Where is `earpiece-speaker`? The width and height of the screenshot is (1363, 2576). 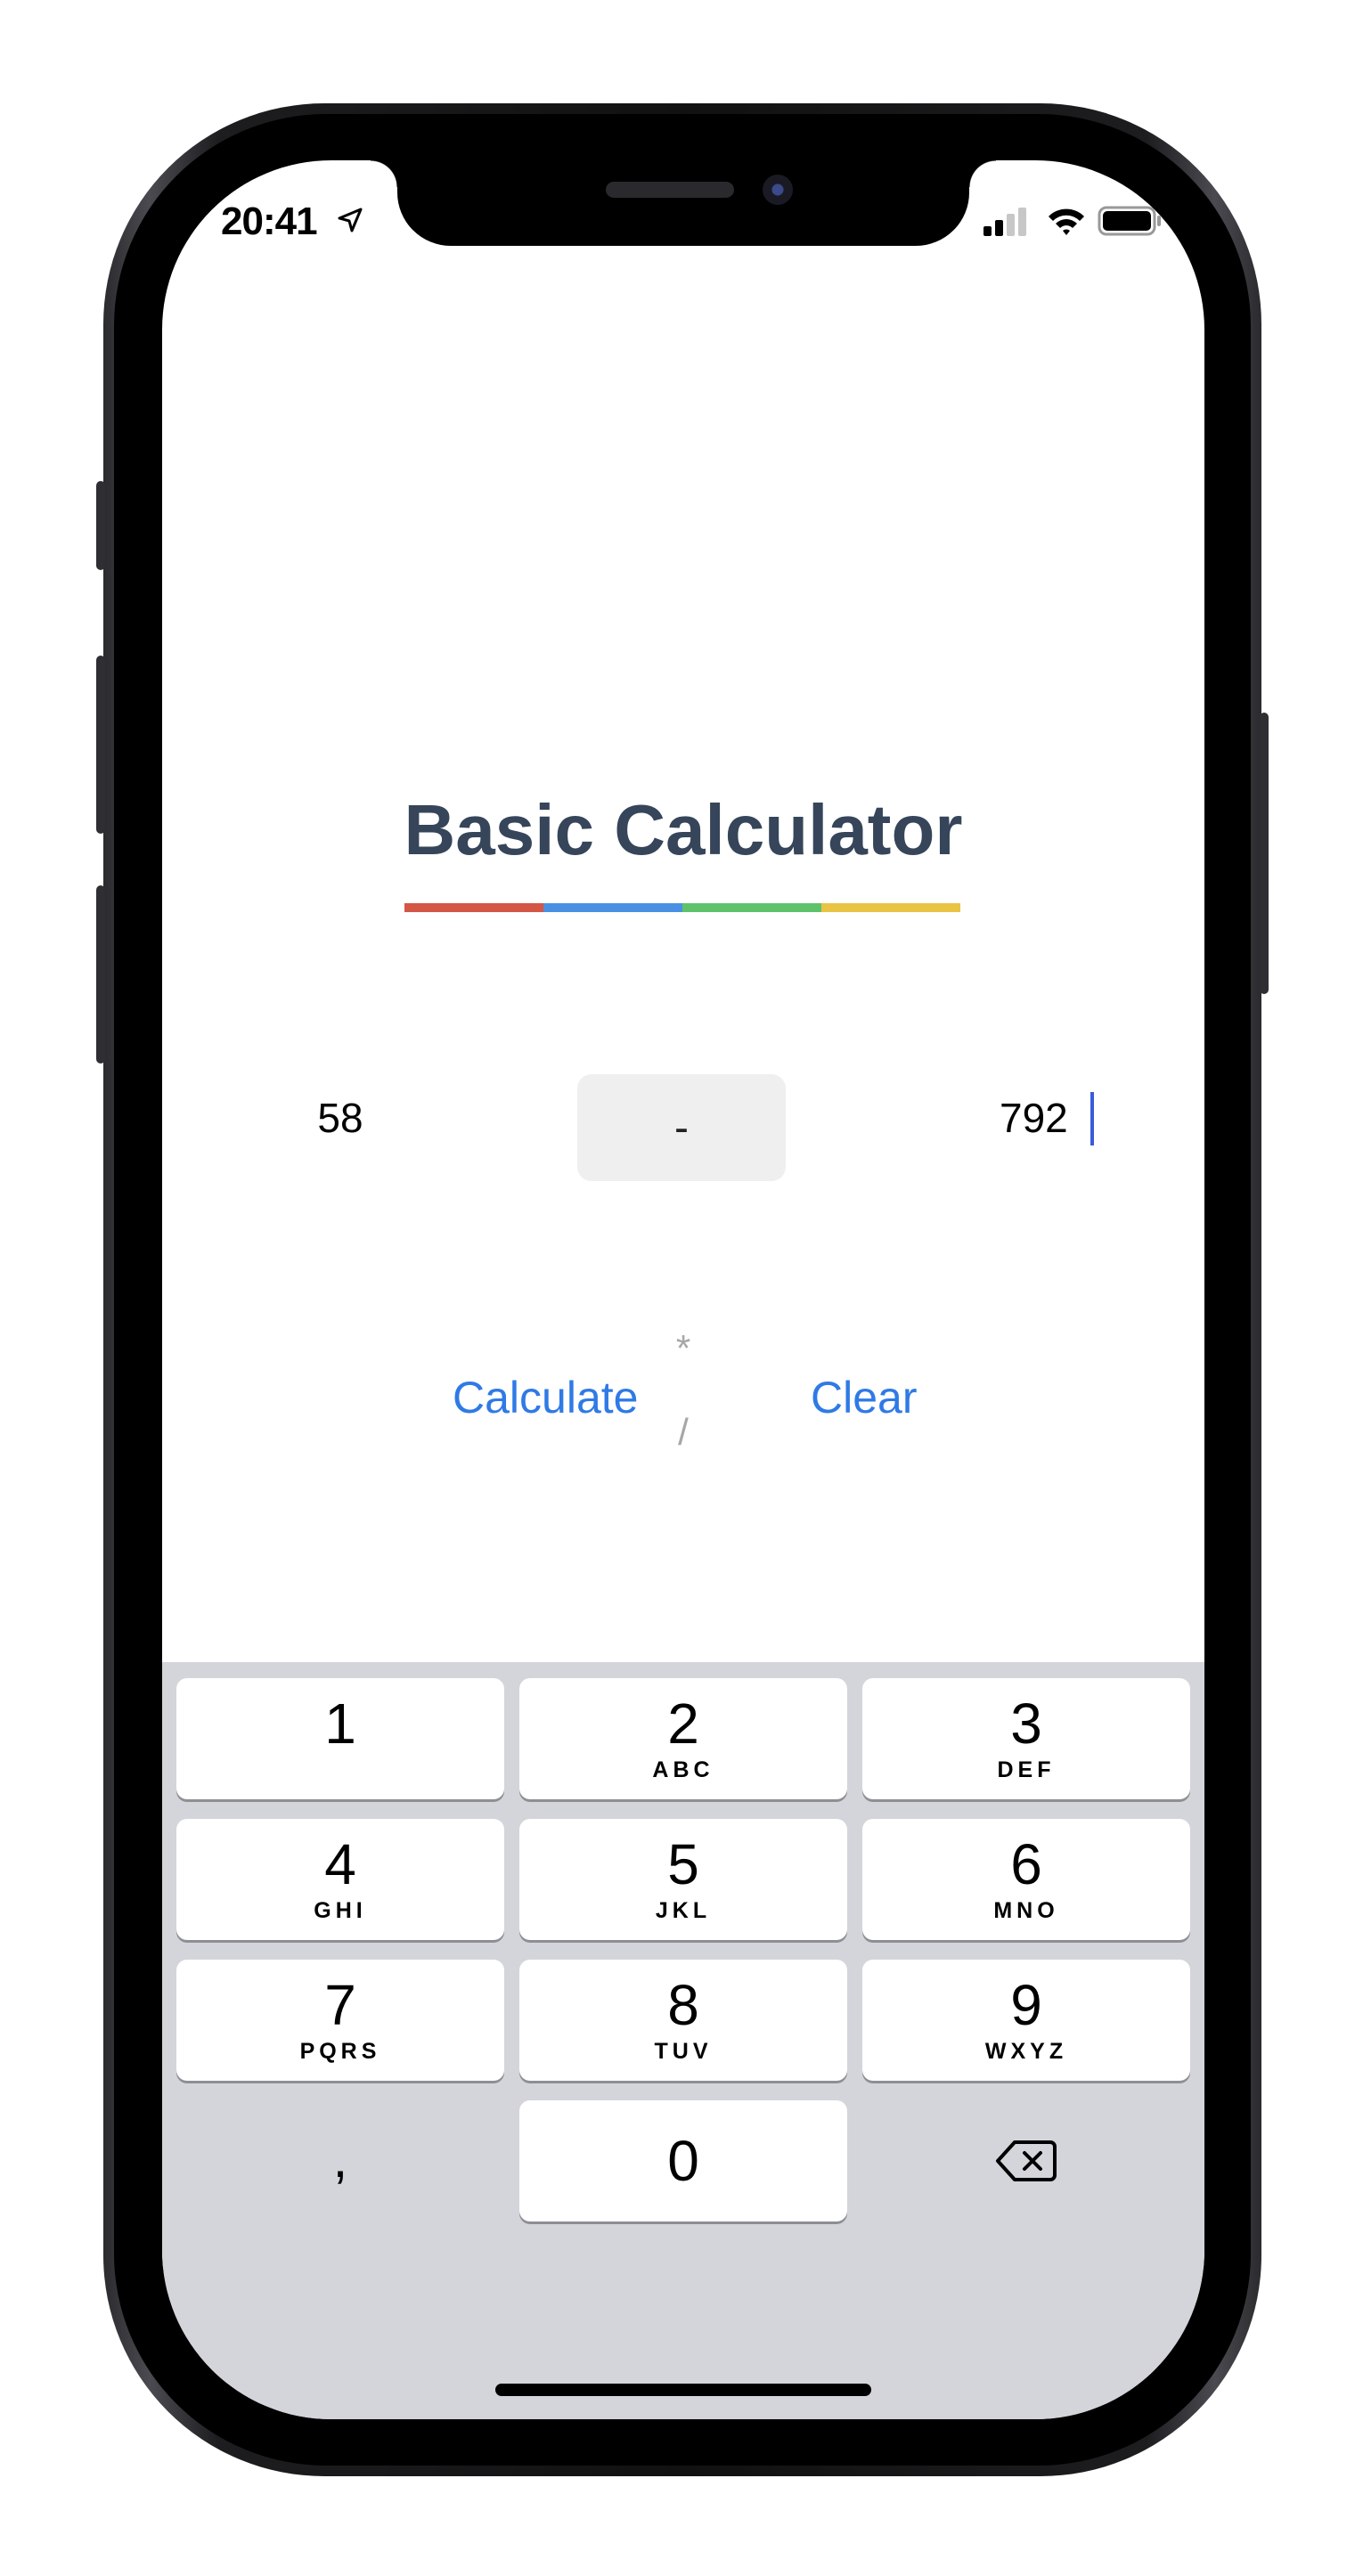
earpiece-speaker is located at coordinates (670, 190).